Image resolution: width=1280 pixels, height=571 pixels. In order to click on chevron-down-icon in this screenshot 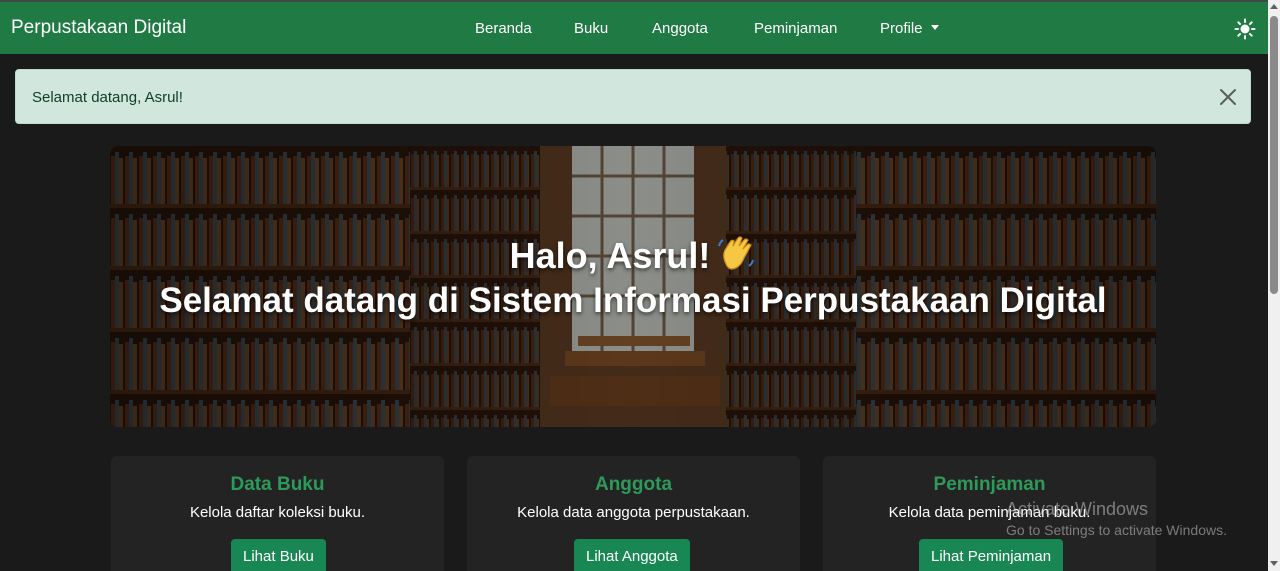, I will do `click(934, 27)`.